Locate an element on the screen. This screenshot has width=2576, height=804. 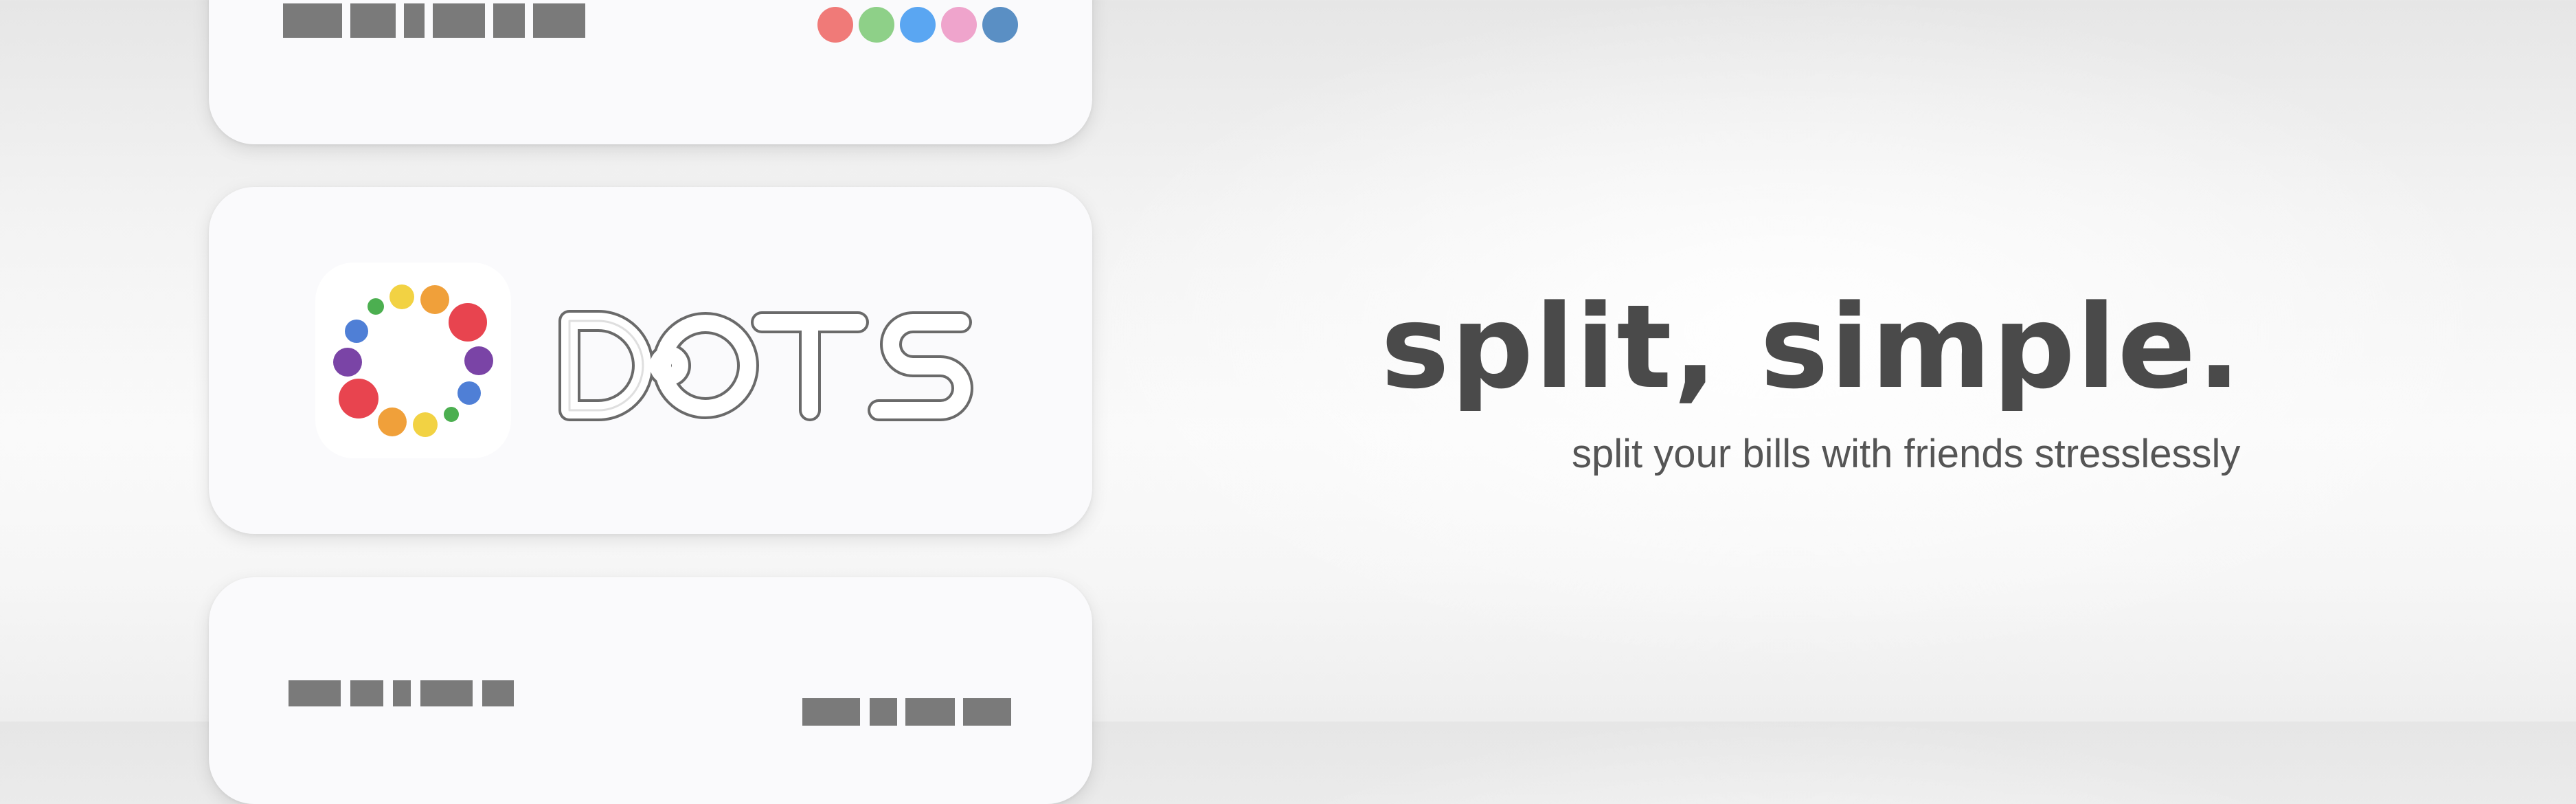
headline: split, simple. is located at coordinates (1812, 347).